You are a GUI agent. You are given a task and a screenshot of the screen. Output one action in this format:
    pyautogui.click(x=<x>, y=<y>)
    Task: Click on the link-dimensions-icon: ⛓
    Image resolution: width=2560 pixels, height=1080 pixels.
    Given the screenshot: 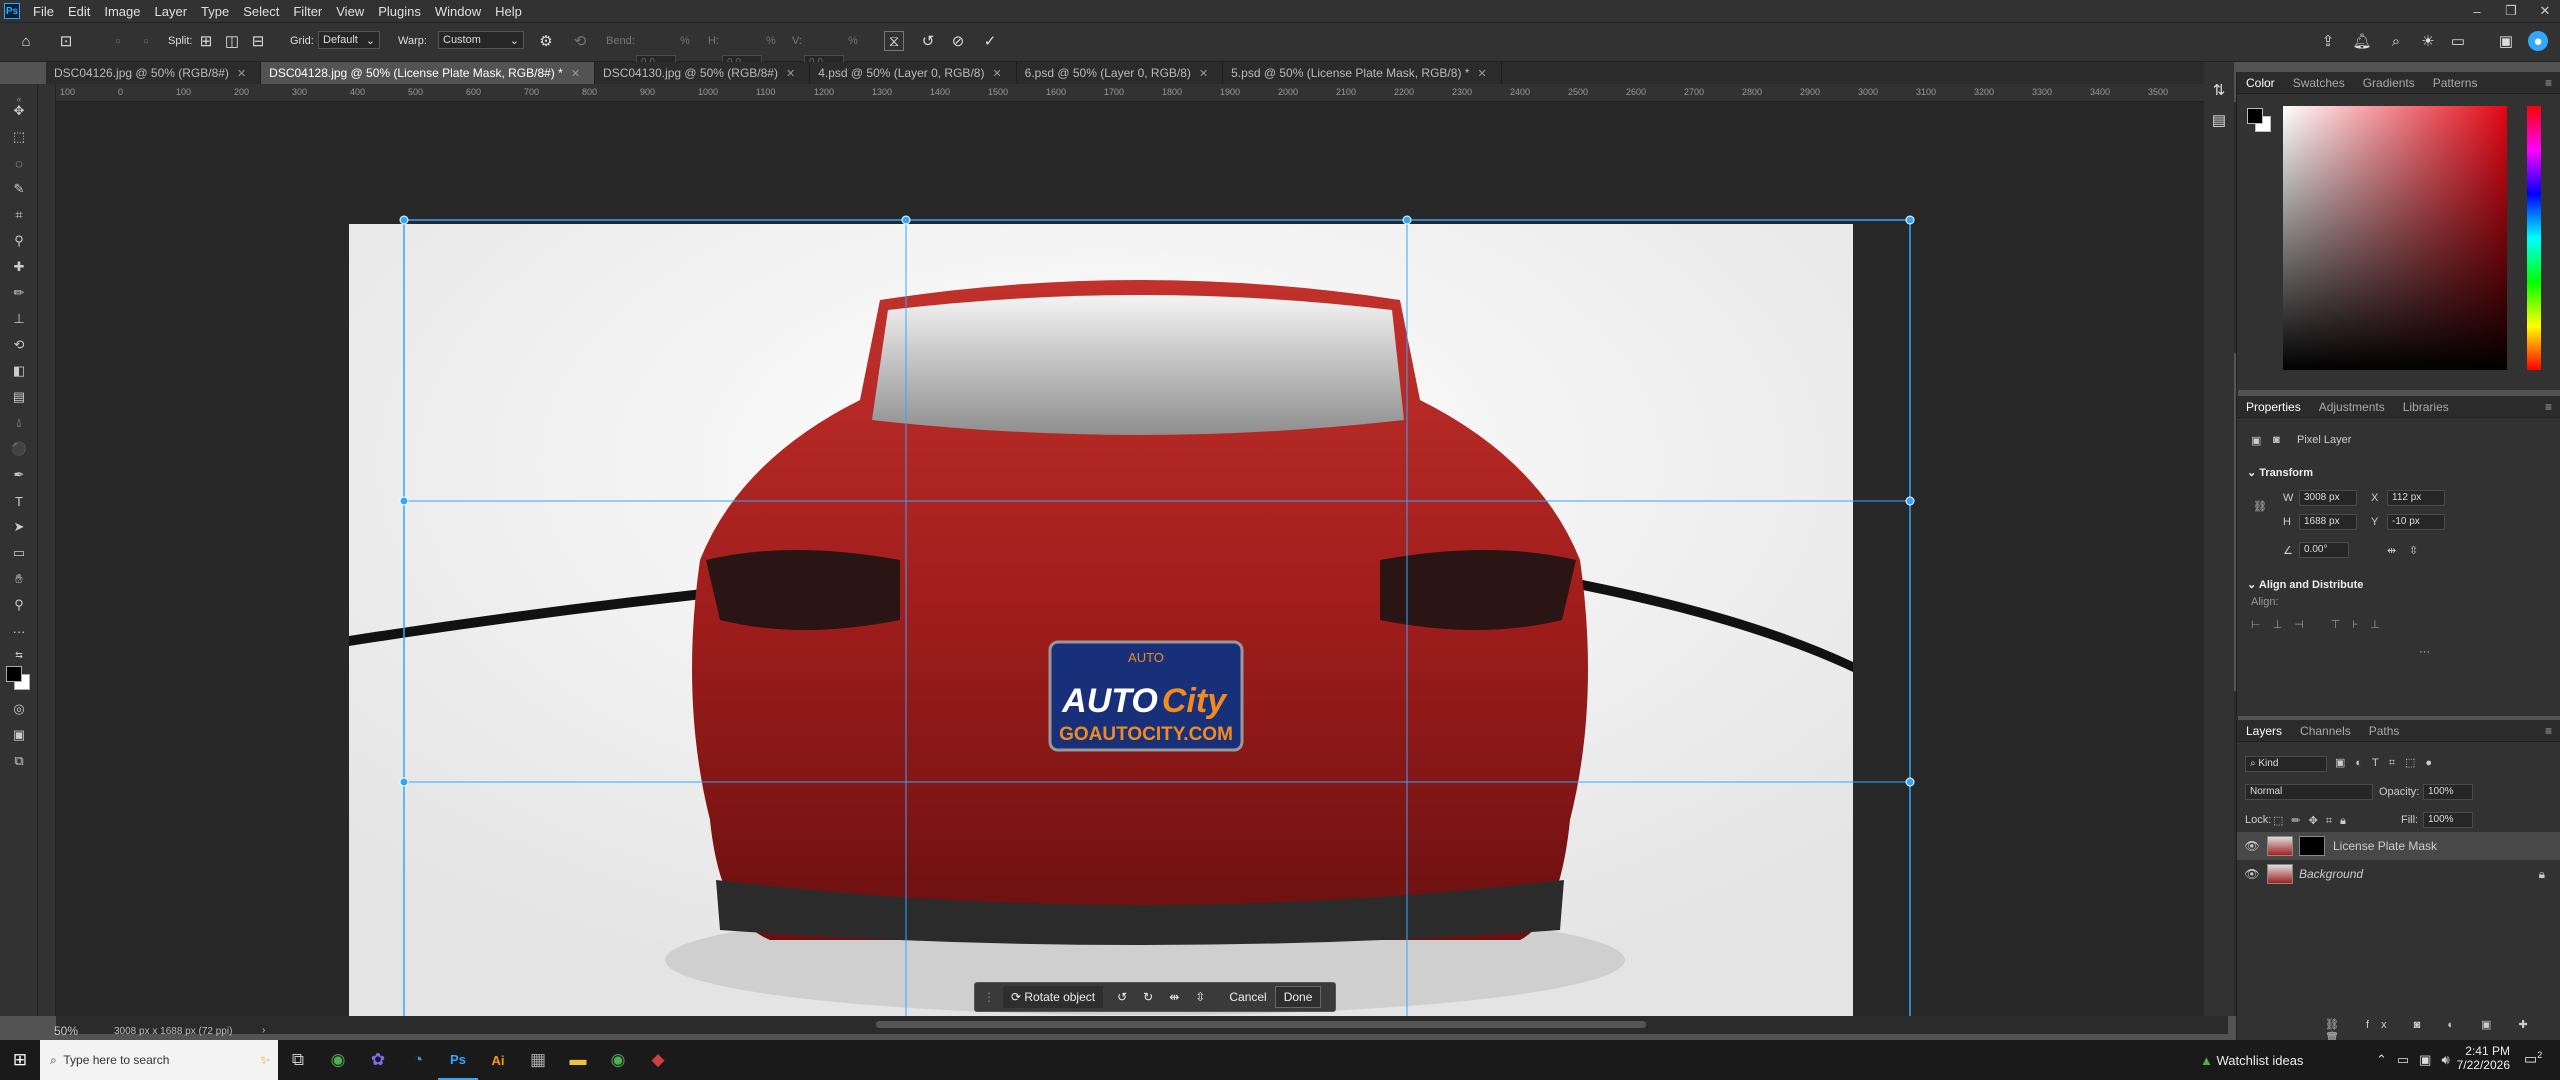 What is the action you would take?
    pyautogui.click(x=2260, y=506)
    